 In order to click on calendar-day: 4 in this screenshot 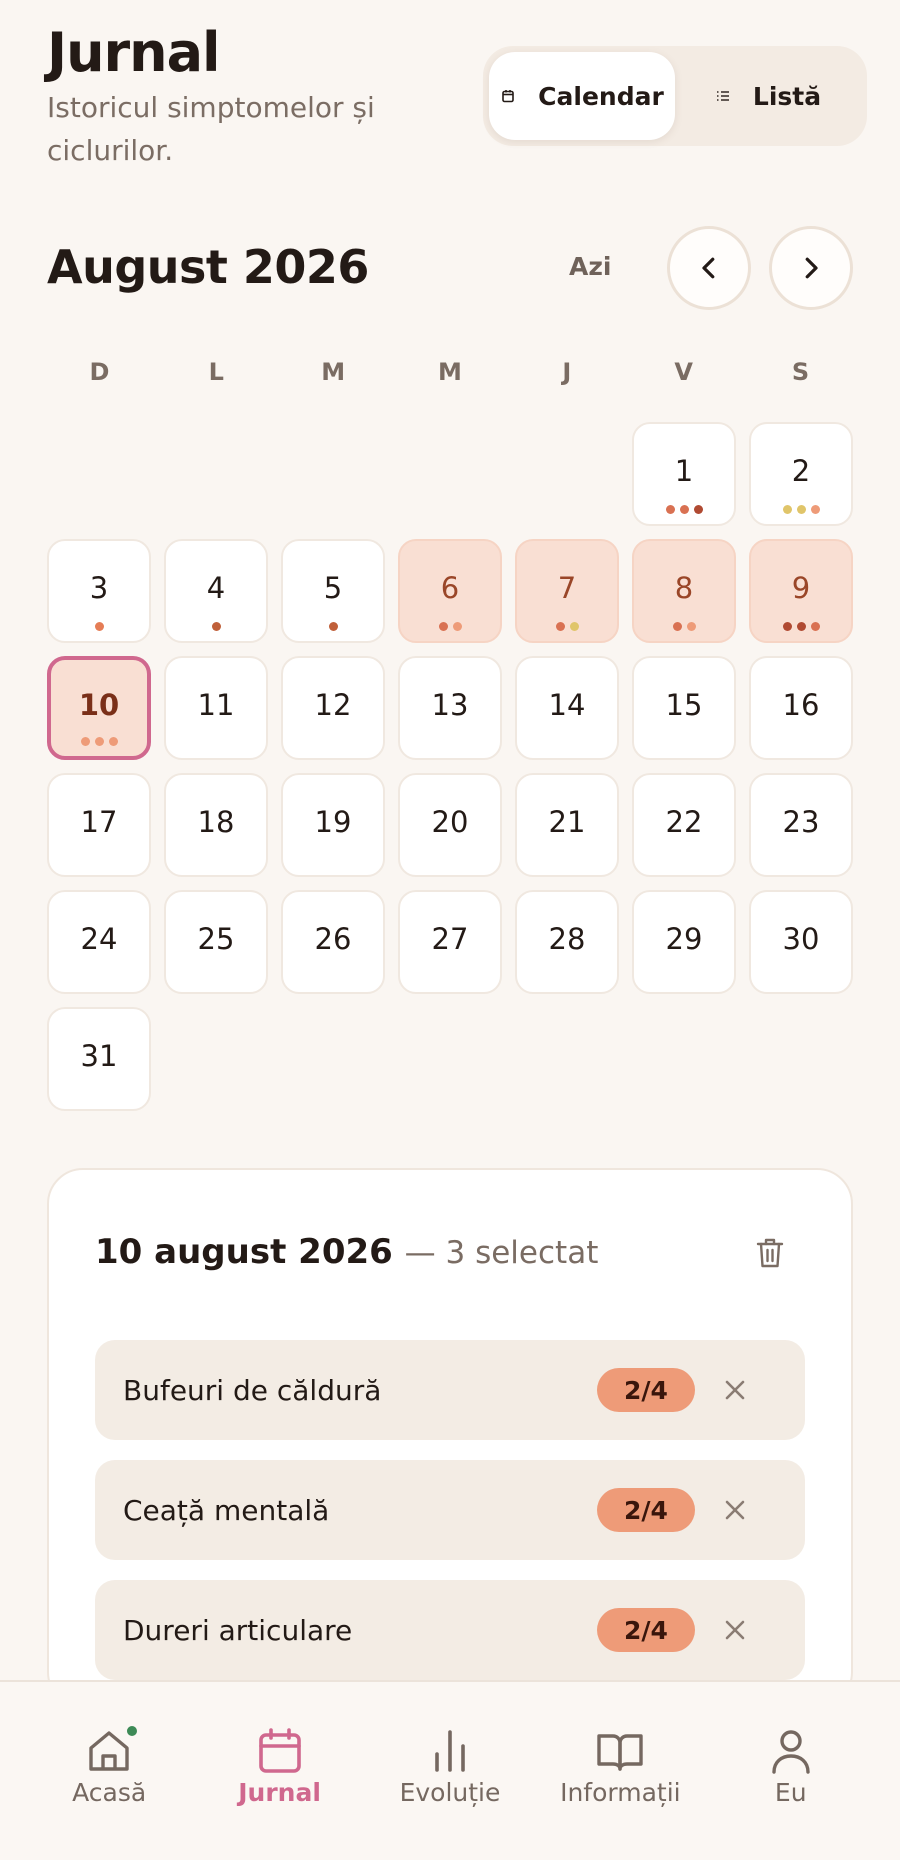, I will do `click(216, 591)`.